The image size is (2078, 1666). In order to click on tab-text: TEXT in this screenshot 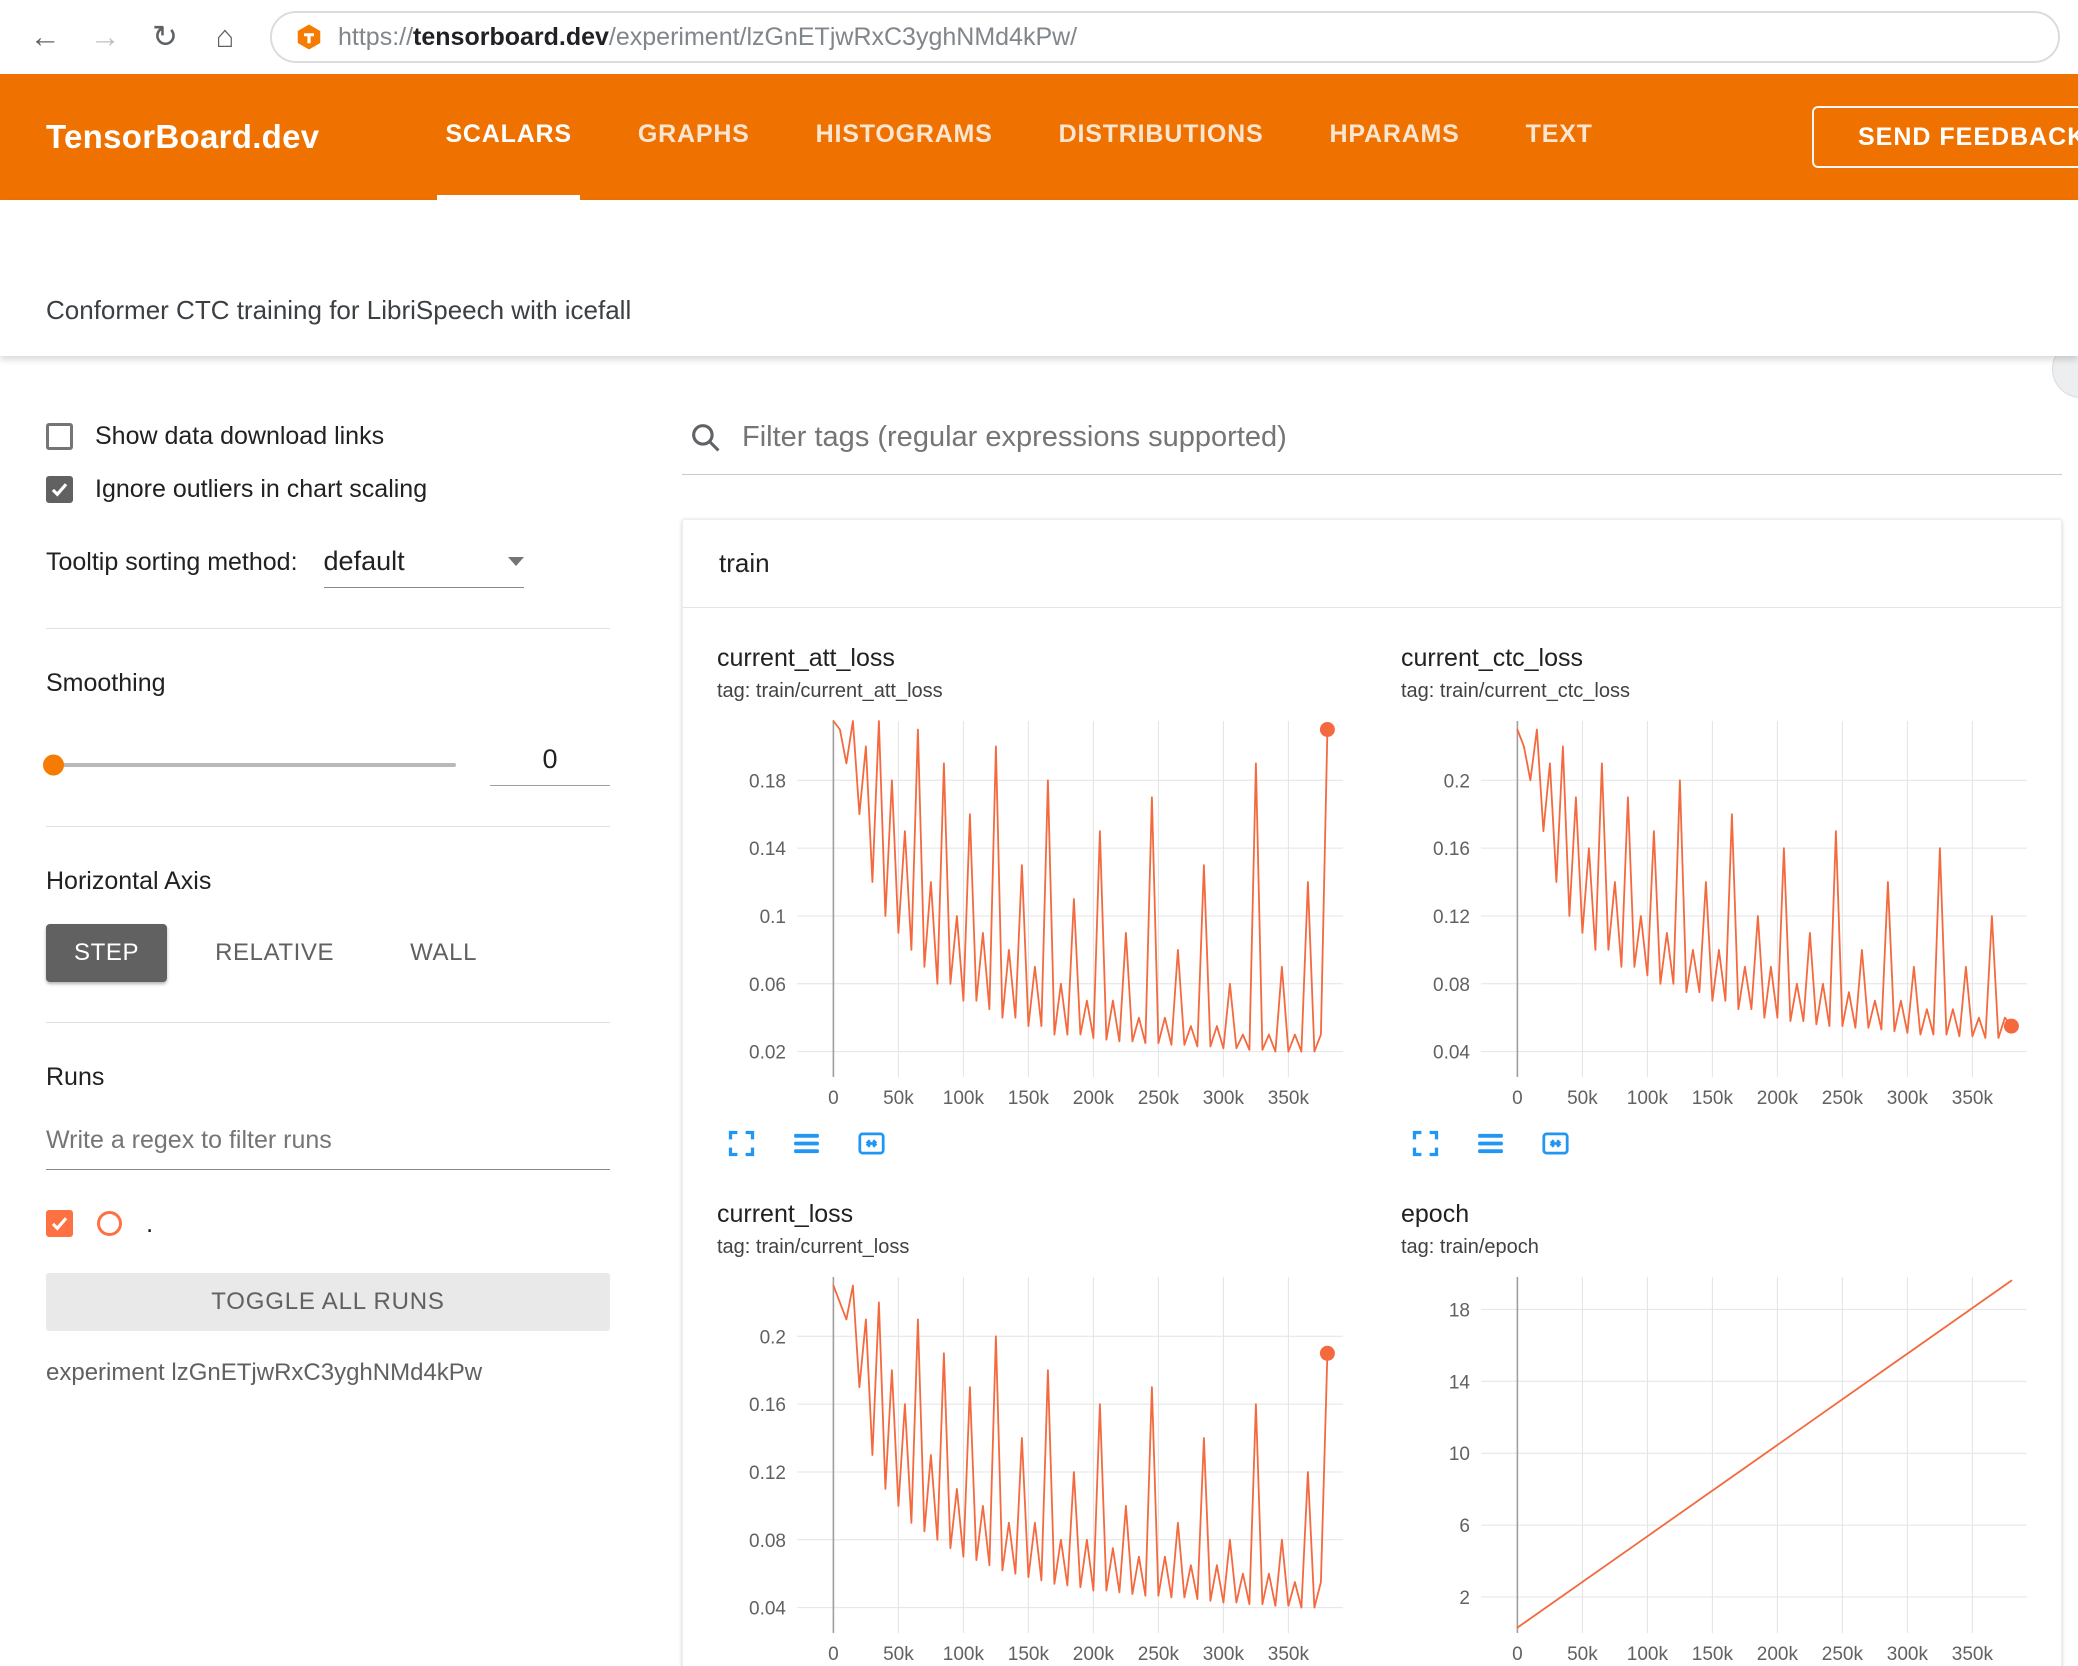, I will do `click(1559, 137)`.